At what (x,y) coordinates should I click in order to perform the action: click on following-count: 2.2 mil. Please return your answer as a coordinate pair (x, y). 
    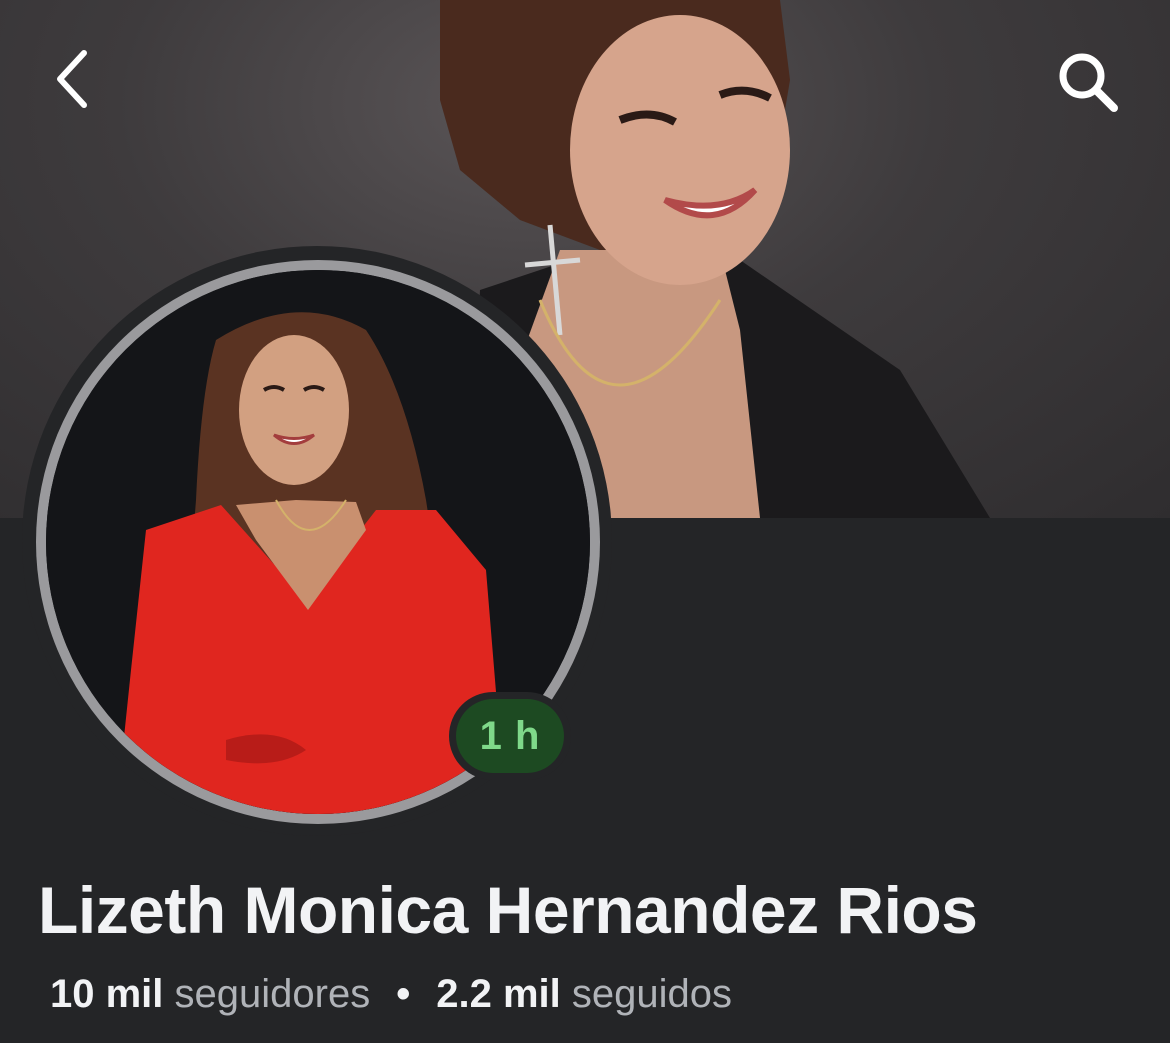
    Looking at the image, I should click on (498, 994).